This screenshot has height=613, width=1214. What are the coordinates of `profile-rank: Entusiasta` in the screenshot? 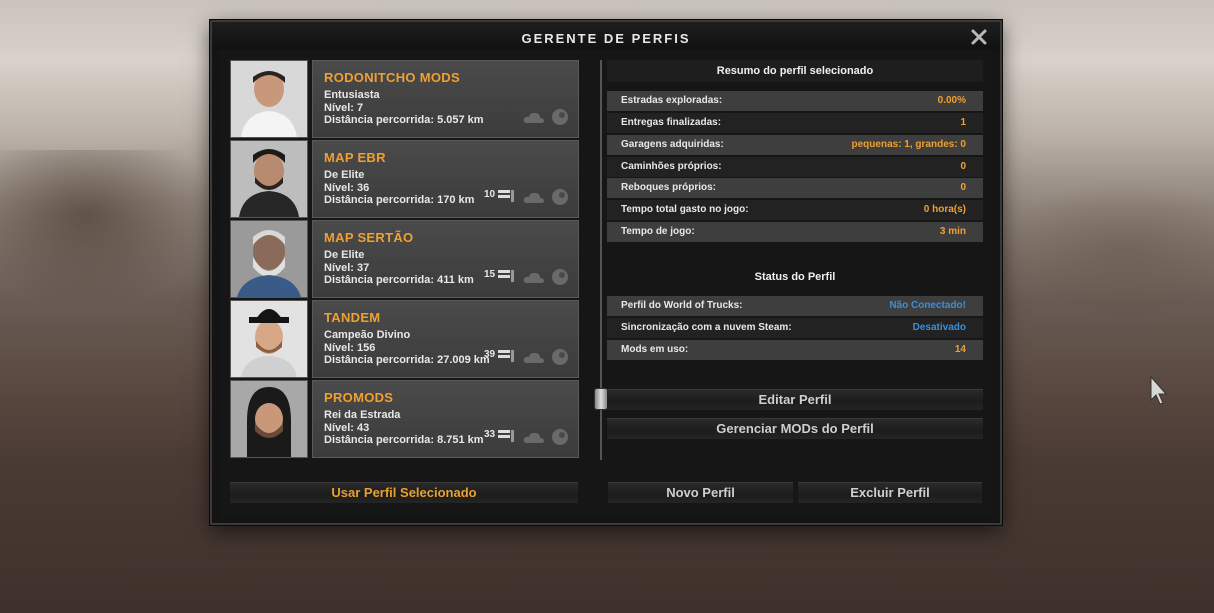 It's located at (352, 95).